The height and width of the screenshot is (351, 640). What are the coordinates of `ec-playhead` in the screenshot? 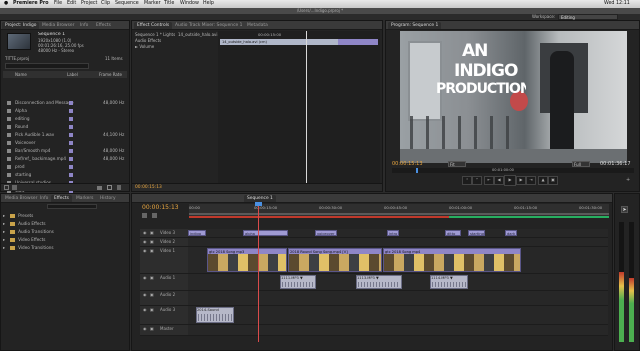 It's located at (306, 107).